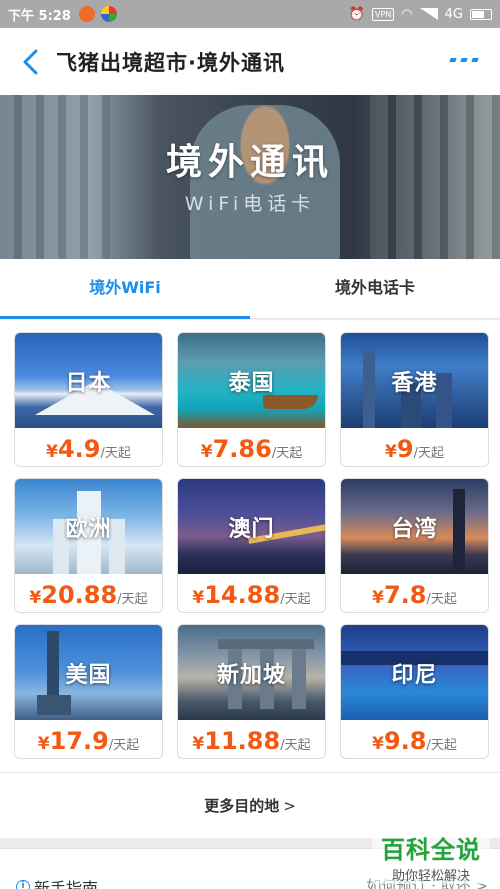  Describe the element at coordinates (108, 14) in the screenshot. I see `notification-browser-icon` at that location.